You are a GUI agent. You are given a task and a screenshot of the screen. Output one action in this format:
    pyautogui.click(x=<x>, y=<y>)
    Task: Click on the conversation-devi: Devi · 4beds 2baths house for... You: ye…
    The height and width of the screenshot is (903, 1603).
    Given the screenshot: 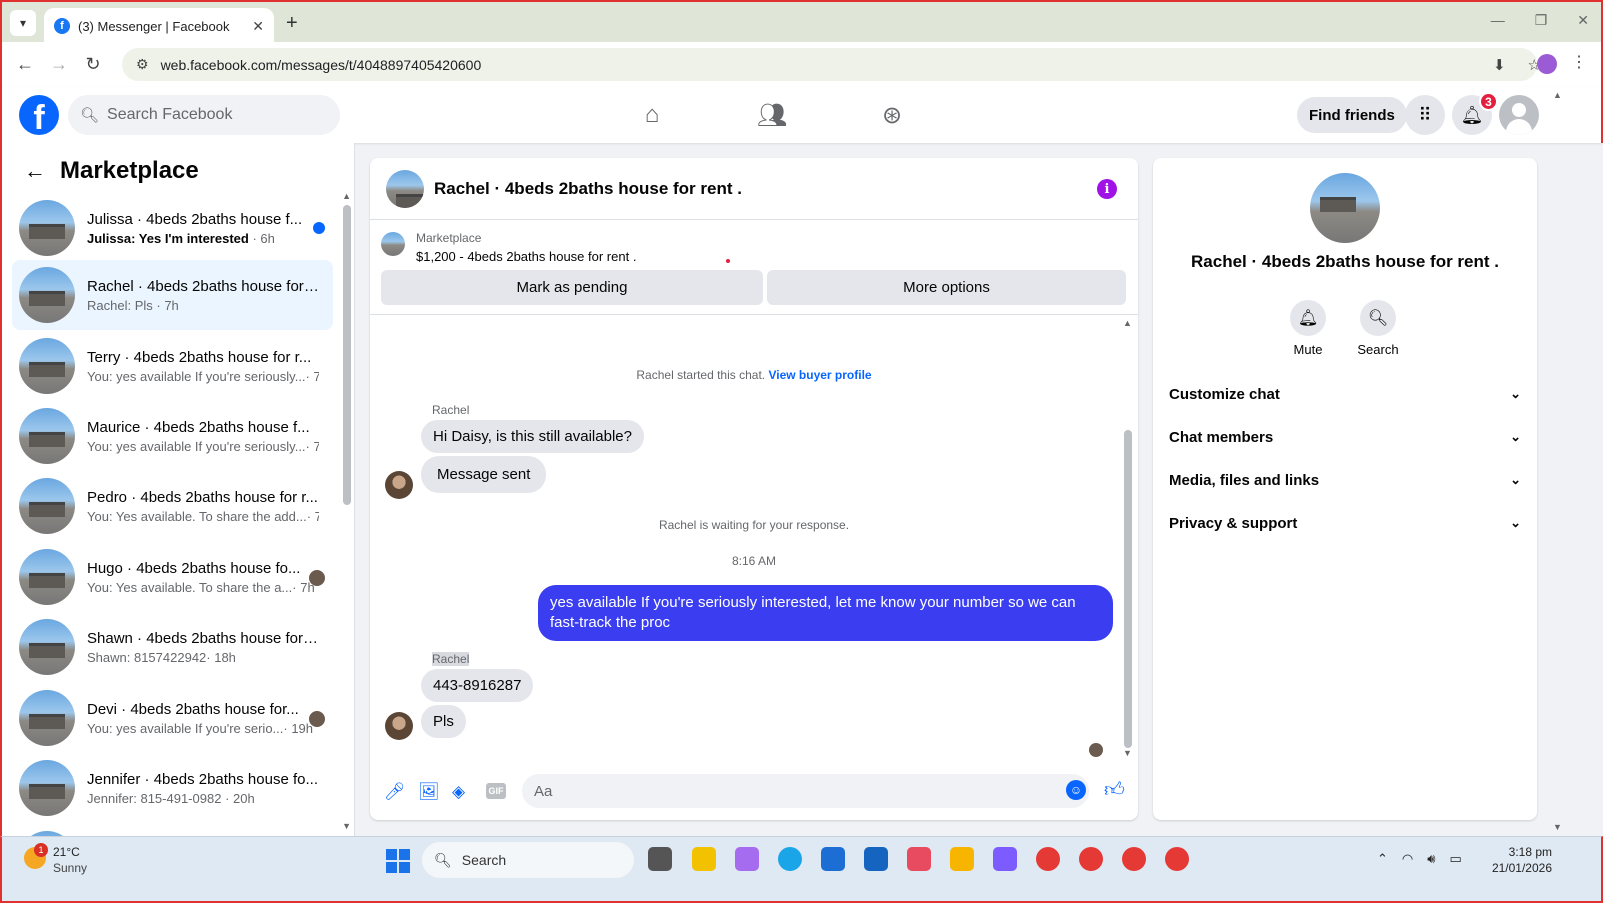 What is the action you would take?
    pyautogui.click(x=172, y=718)
    